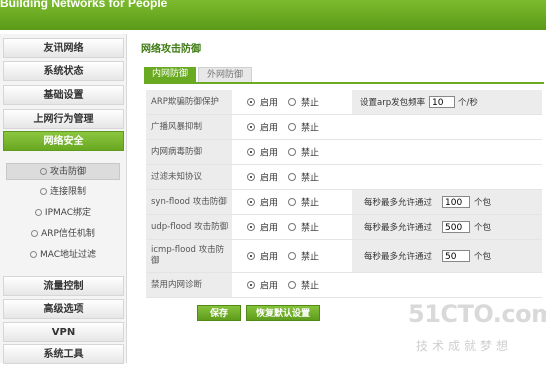 Image resolution: width=546 pixels, height=365 pixels. Describe the element at coordinates (344, 256) in the screenshot. I see `setting-row-icmp-flood: icmp-flood 攻击防御 启用 禁止 每秒最多允许通过 50 个包` at that location.